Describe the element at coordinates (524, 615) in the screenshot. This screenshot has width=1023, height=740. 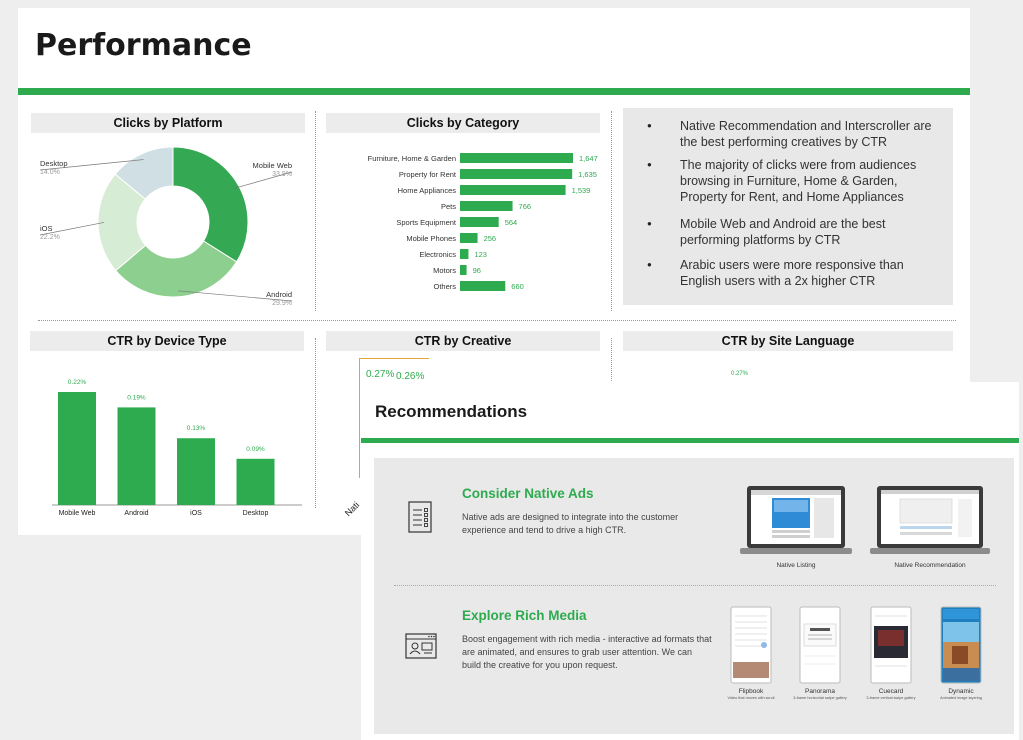
I see `rec-title-rich-media: Explore Rich Media` at that location.